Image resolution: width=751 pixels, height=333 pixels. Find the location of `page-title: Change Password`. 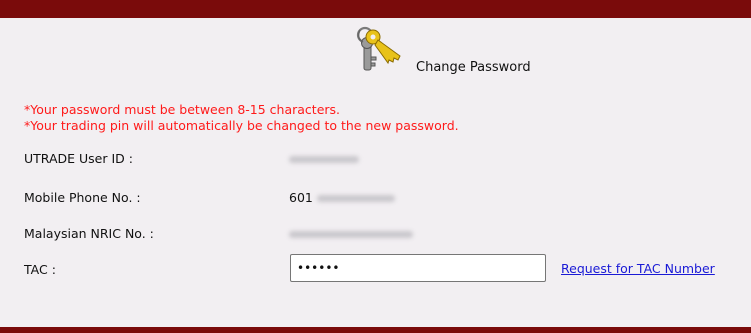

page-title: Change Password is located at coordinates (473, 67).